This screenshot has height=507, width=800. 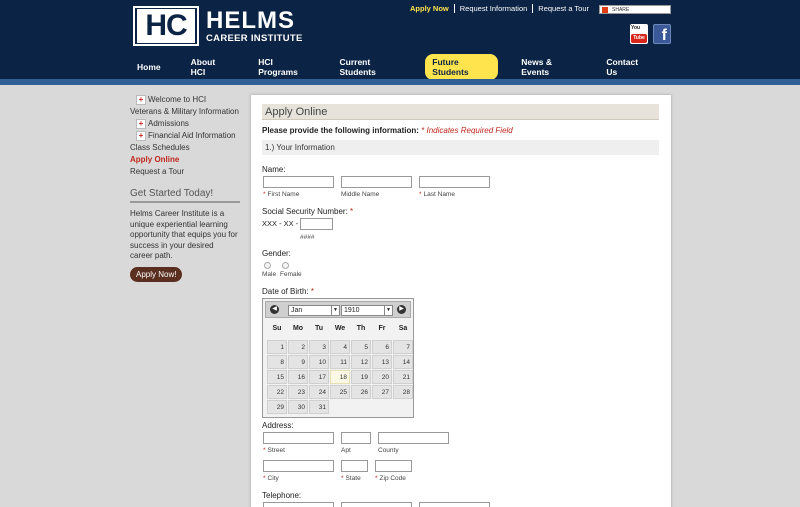 I want to click on top-link-request-tour: Request a Tour, so click(x=563, y=8).